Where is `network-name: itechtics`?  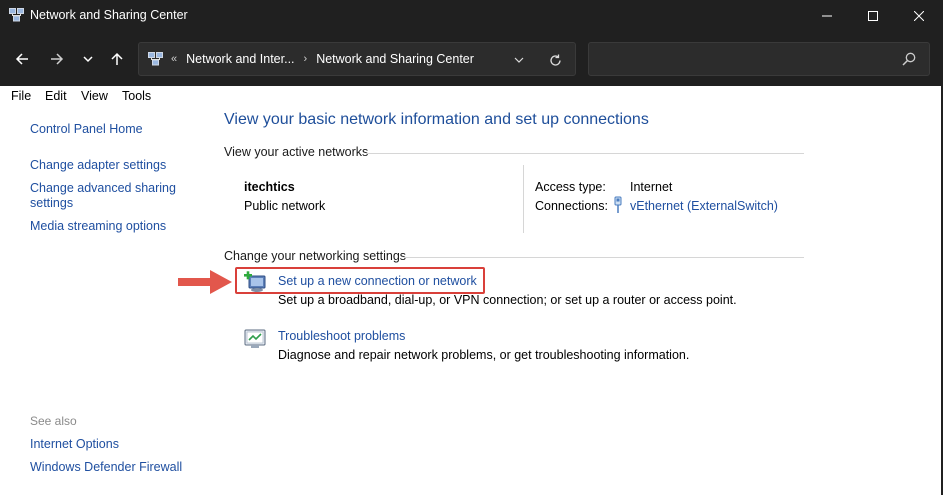 network-name: itechtics is located at coordinates (269, 187).